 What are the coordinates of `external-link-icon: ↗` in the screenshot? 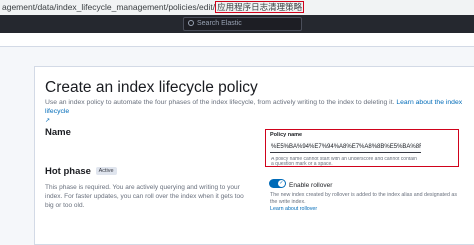 It's located at (48, 121).